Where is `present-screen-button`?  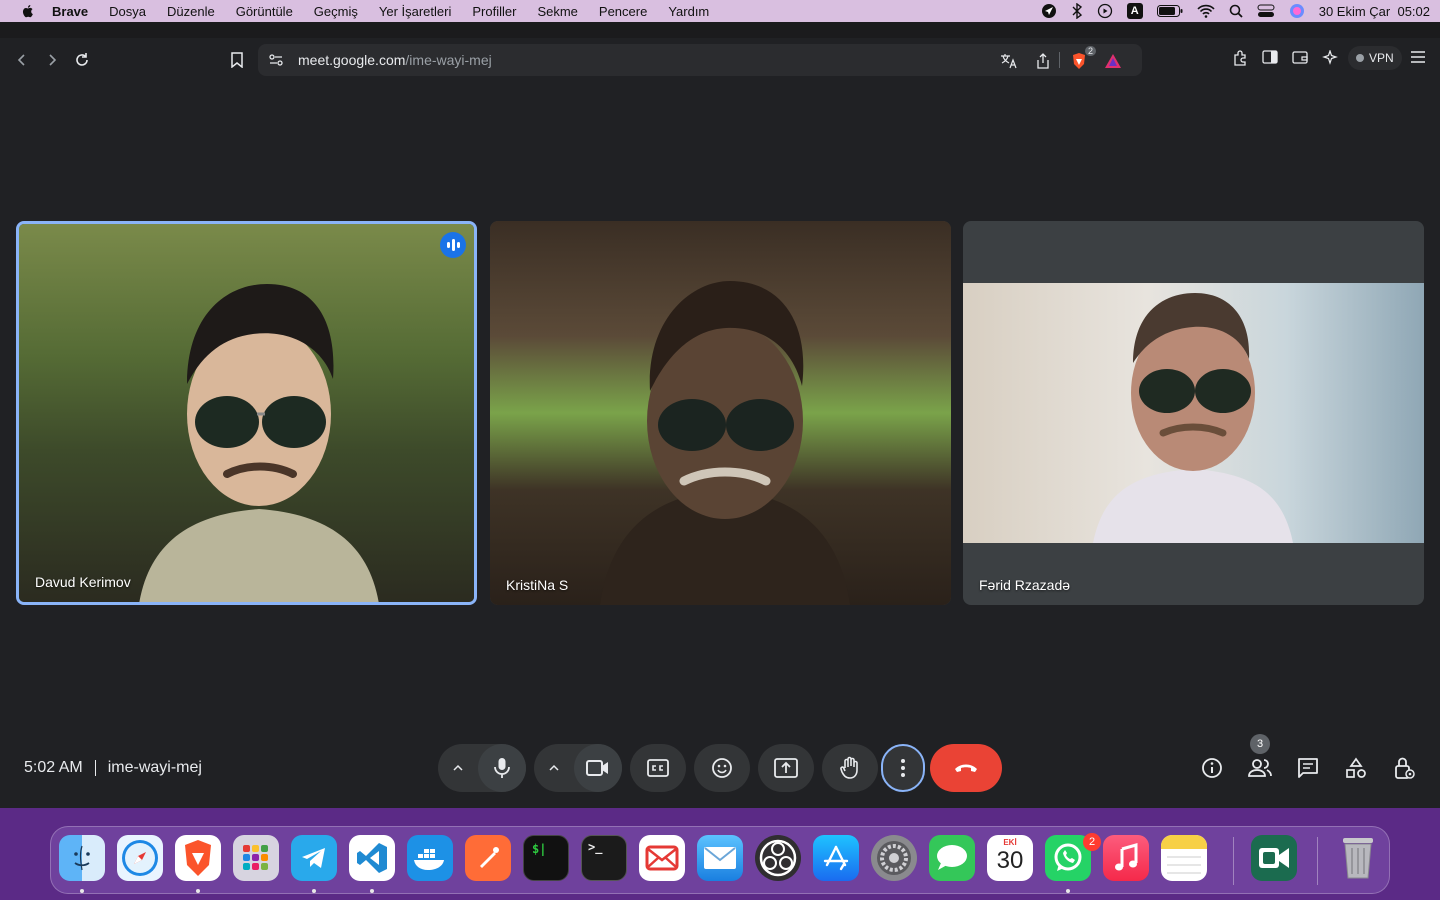
present-screen-button is located at coordinates (786, 768).